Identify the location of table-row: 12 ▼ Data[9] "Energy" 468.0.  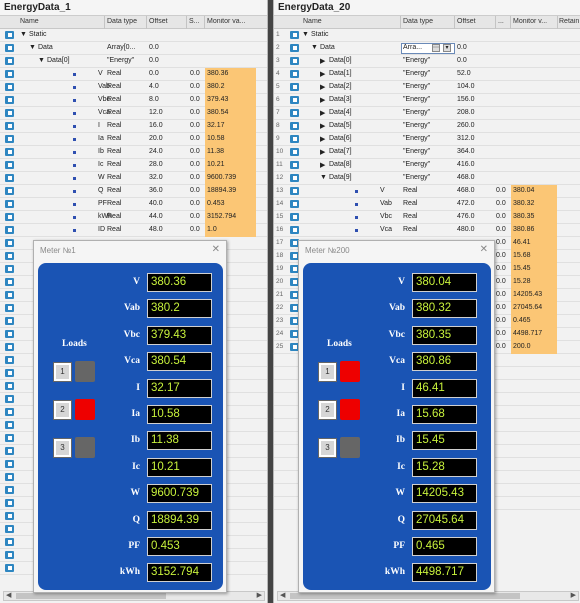
(427, 178).